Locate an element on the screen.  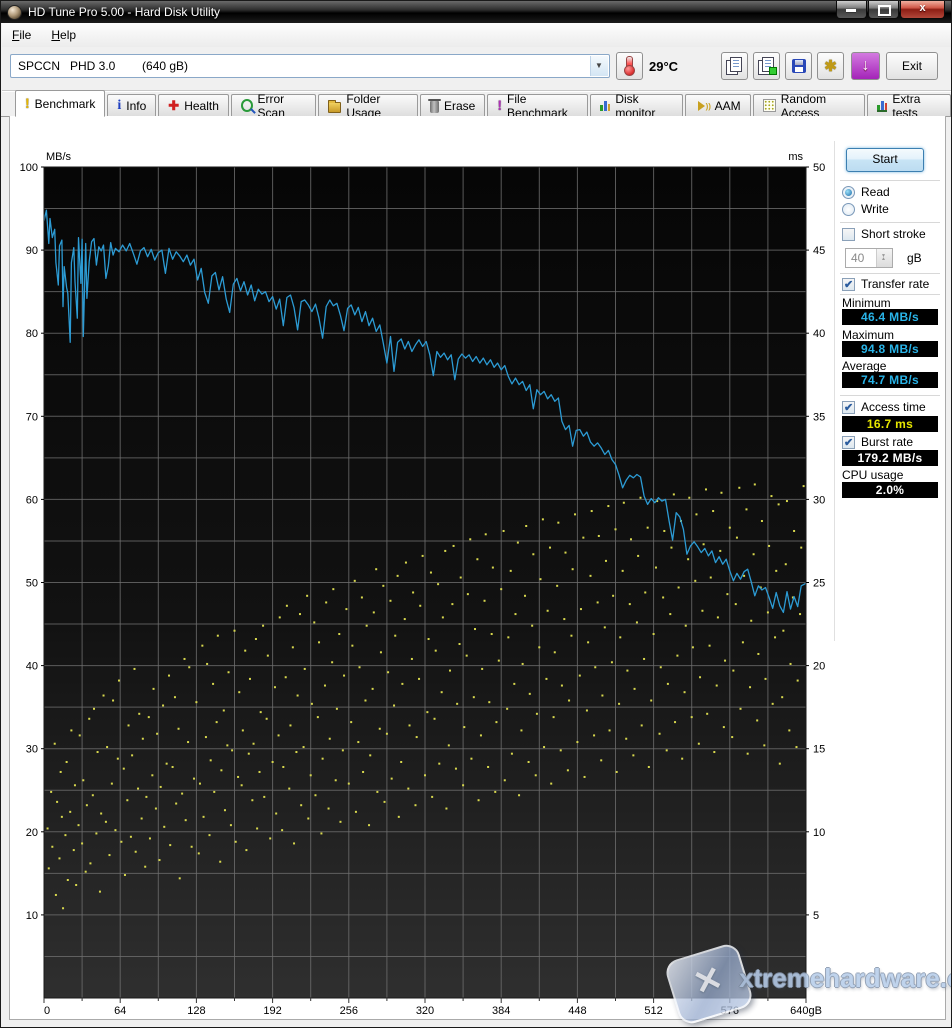
transfer-rate-checkbox is located at coordinates (848, 284).